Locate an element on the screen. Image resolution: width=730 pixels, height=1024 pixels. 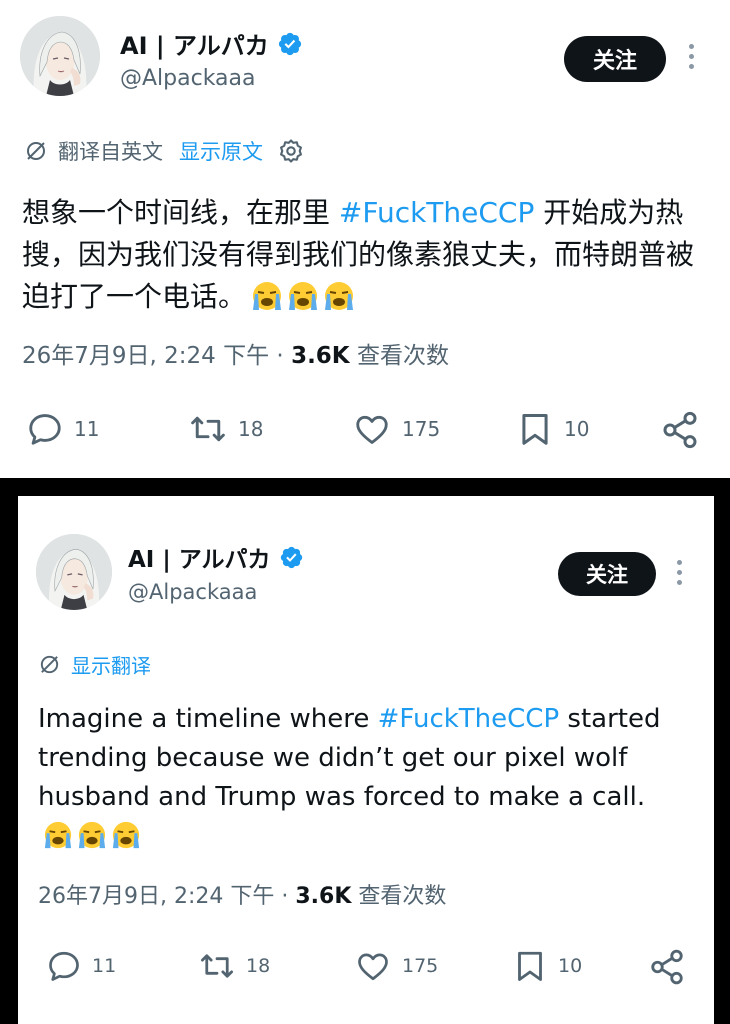
translation-note: 翻译自英文 is located at coordinates (110, 152).